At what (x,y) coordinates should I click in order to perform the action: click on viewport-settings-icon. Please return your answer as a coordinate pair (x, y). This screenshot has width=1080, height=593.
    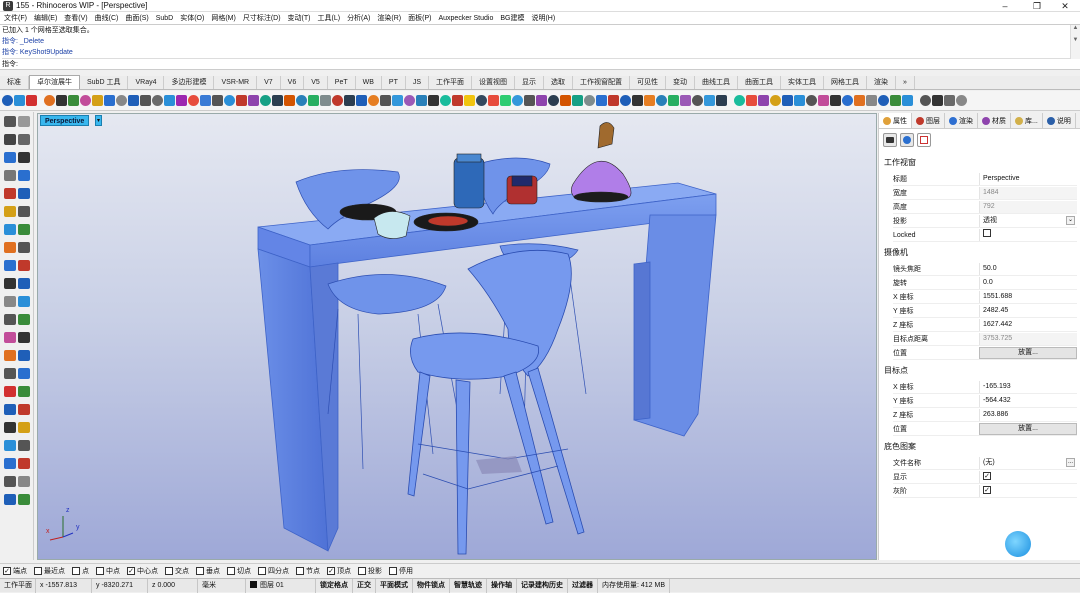
    Looking at the image, I should click on (907, 140).